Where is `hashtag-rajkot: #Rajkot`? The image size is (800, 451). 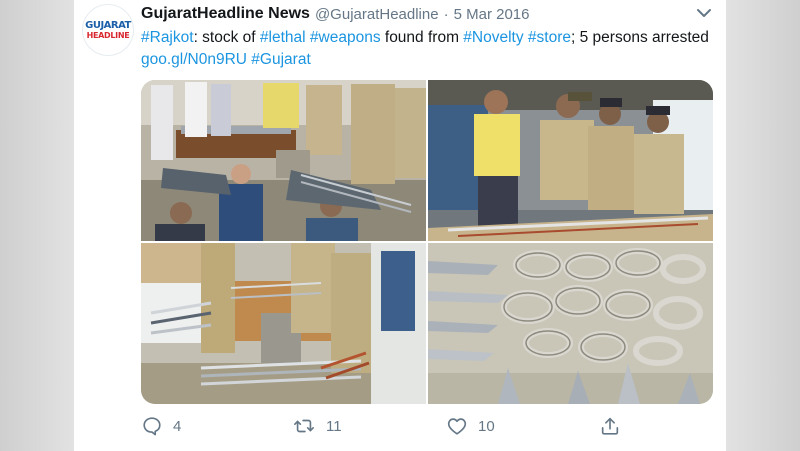 hashtag-rajkot: #Rajkot is located at coordinates (167, 37).